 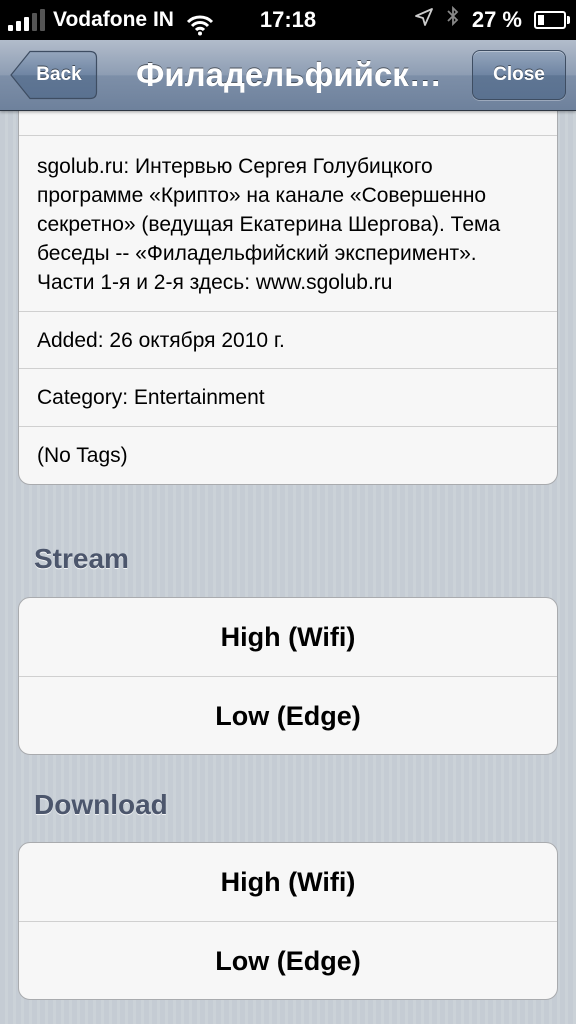 What do you see at coordinates (496, 19) in the screenshot?
I see `battery-percent: 27 %` at bounding box center [496, 19].